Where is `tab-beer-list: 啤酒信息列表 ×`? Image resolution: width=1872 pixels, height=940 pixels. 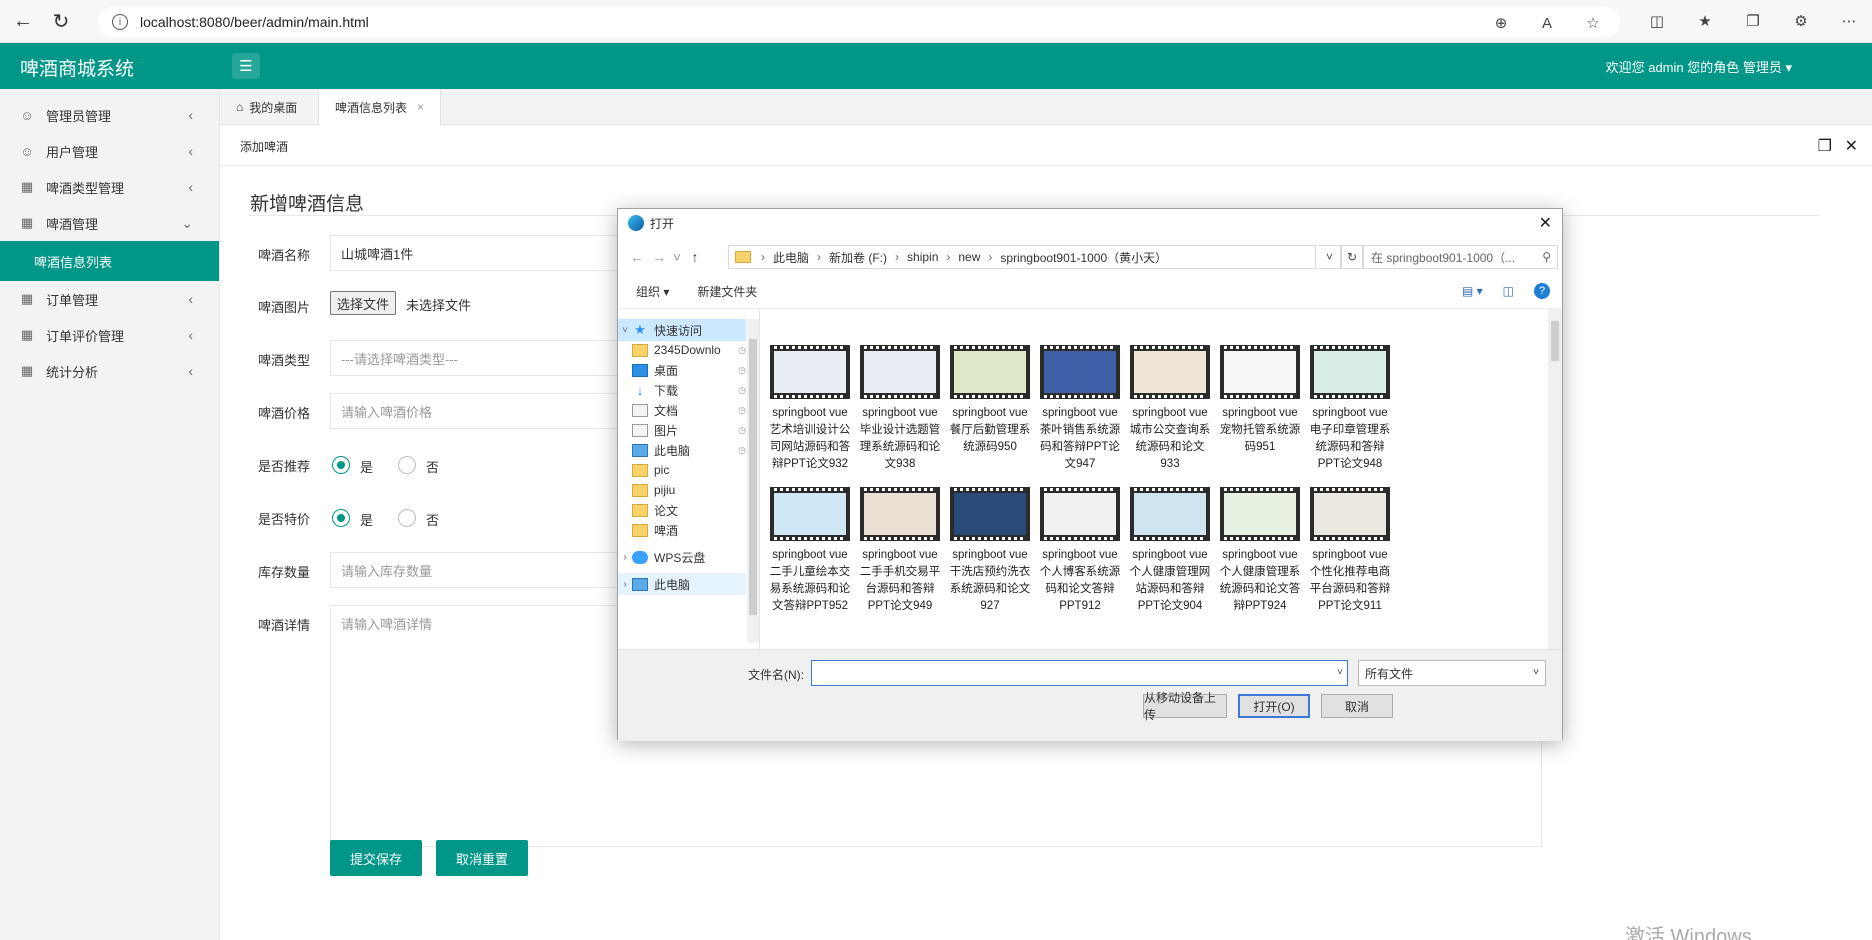 tab-beer-list: 啤酒信息列表 × is located at coordinates (380, 107).